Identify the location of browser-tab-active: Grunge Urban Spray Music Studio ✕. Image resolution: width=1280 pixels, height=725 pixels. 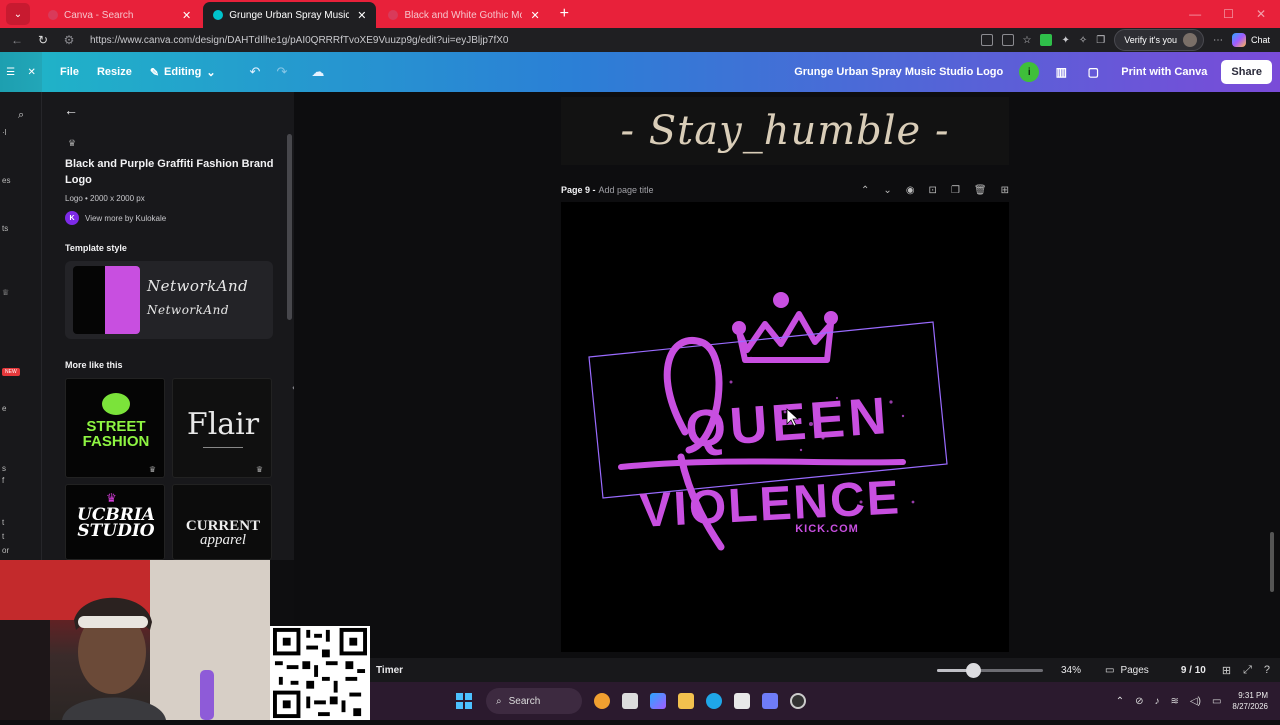
(290, 15).